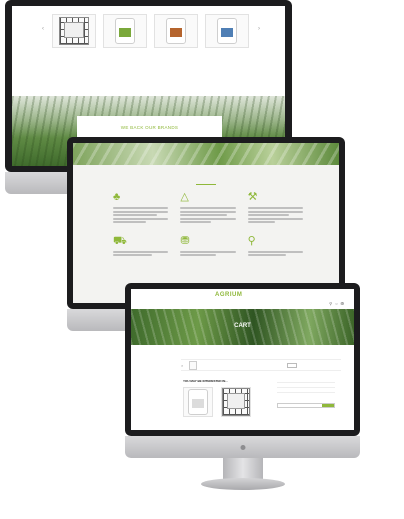 The width and height of the screenshot is (404, 519). What do you see at coordinates (330, 303) in the screenshot?
I see `search-icon: ⚲` at bounding box center [330, 303].